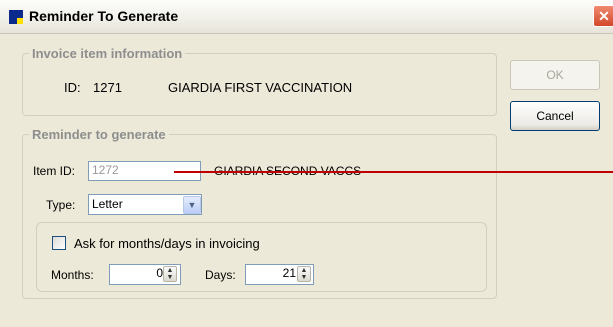  What do you see at coordinates (61, 205) in the screenshot?
I see `type-label: Type:` at bounding box center [61, 205].